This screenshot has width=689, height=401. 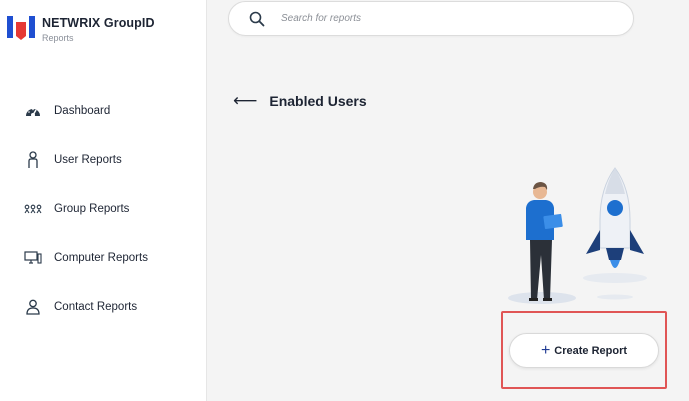 What do you see at coordinates (33, 111) in the screenshot?
I see `dashboard-gauge-icon` at bounding box center [33, 111].